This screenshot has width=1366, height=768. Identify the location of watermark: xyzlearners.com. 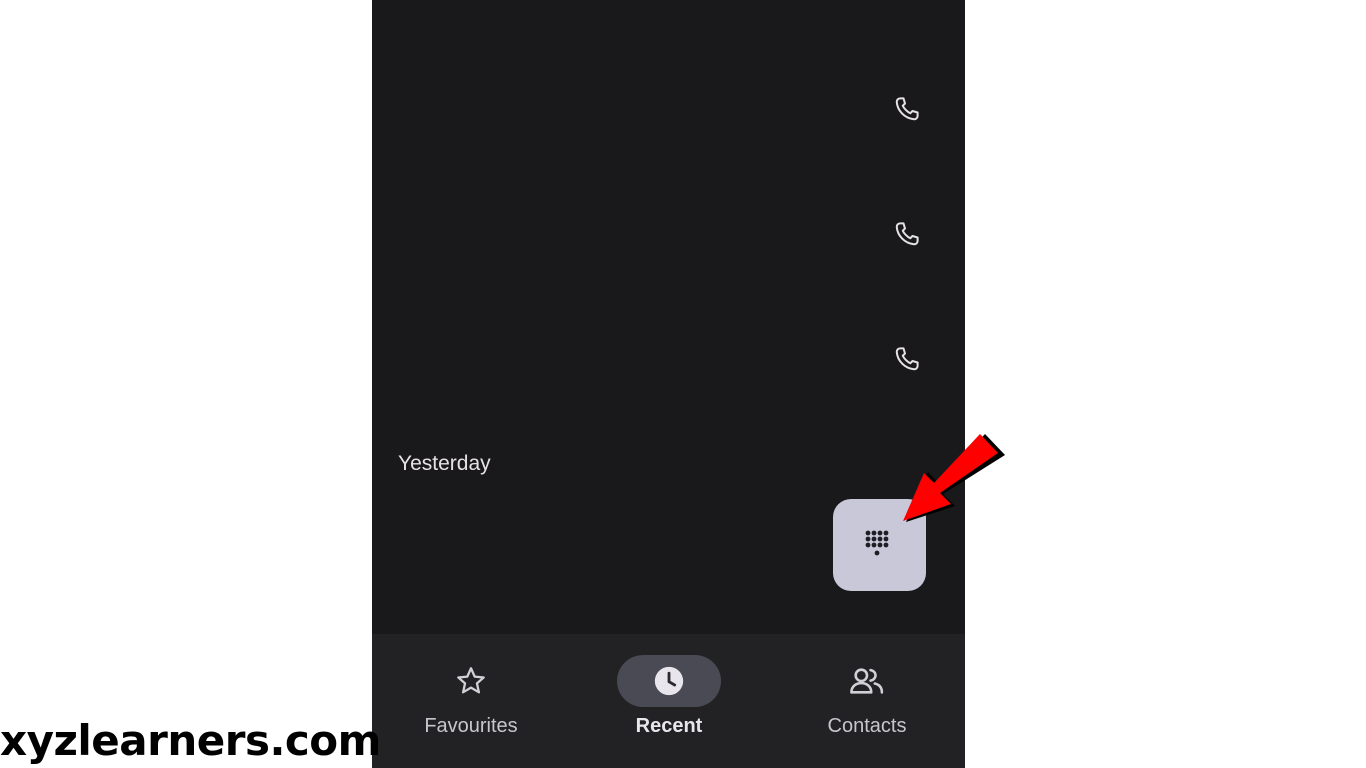
(190, 740).